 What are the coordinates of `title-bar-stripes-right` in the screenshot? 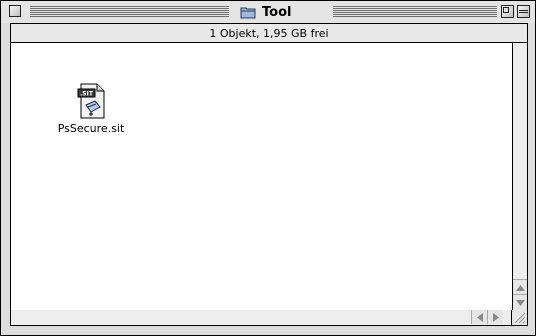 It's located at (415, 11).